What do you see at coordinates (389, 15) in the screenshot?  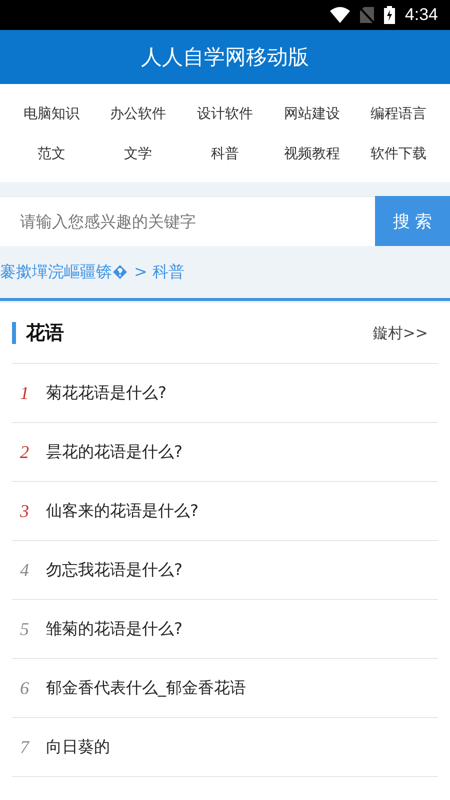 I see `battery-icon` at bounding box center [389, 15].